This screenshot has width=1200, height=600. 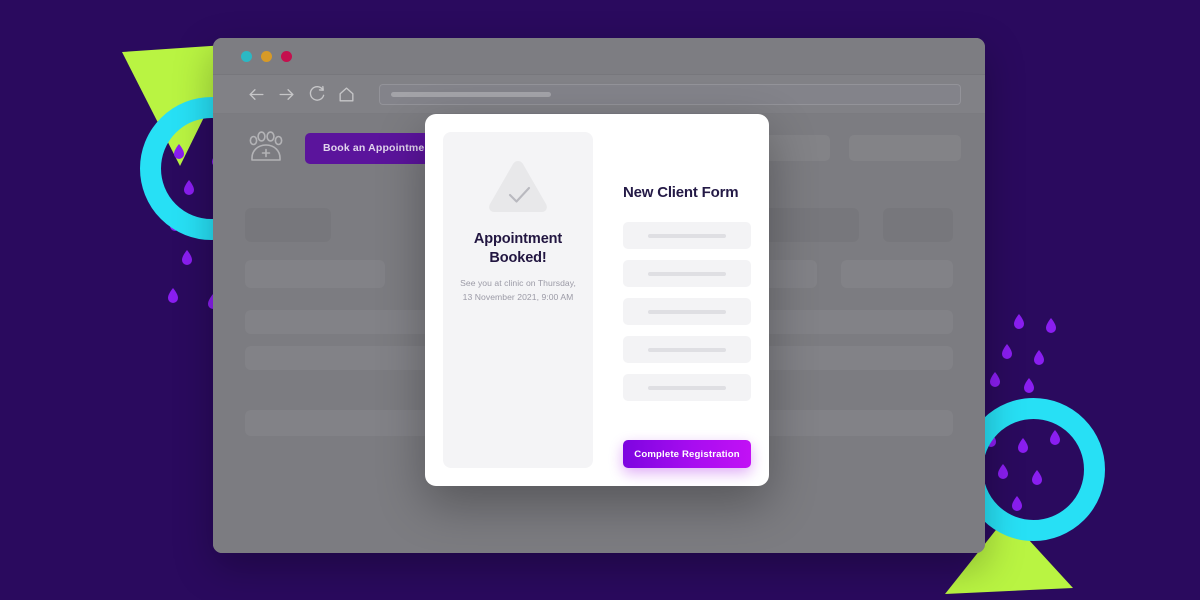 I want to click on close-light, so click(x=246, y=56).